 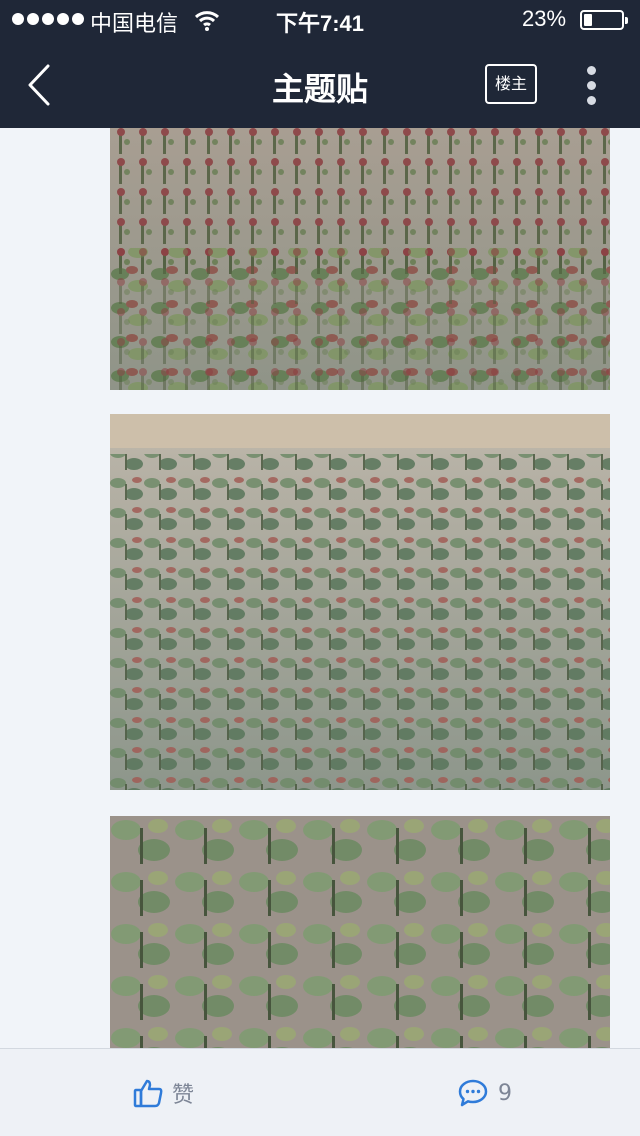 I want to click on comment-bubble-icon, so click(x=473, y=1093).